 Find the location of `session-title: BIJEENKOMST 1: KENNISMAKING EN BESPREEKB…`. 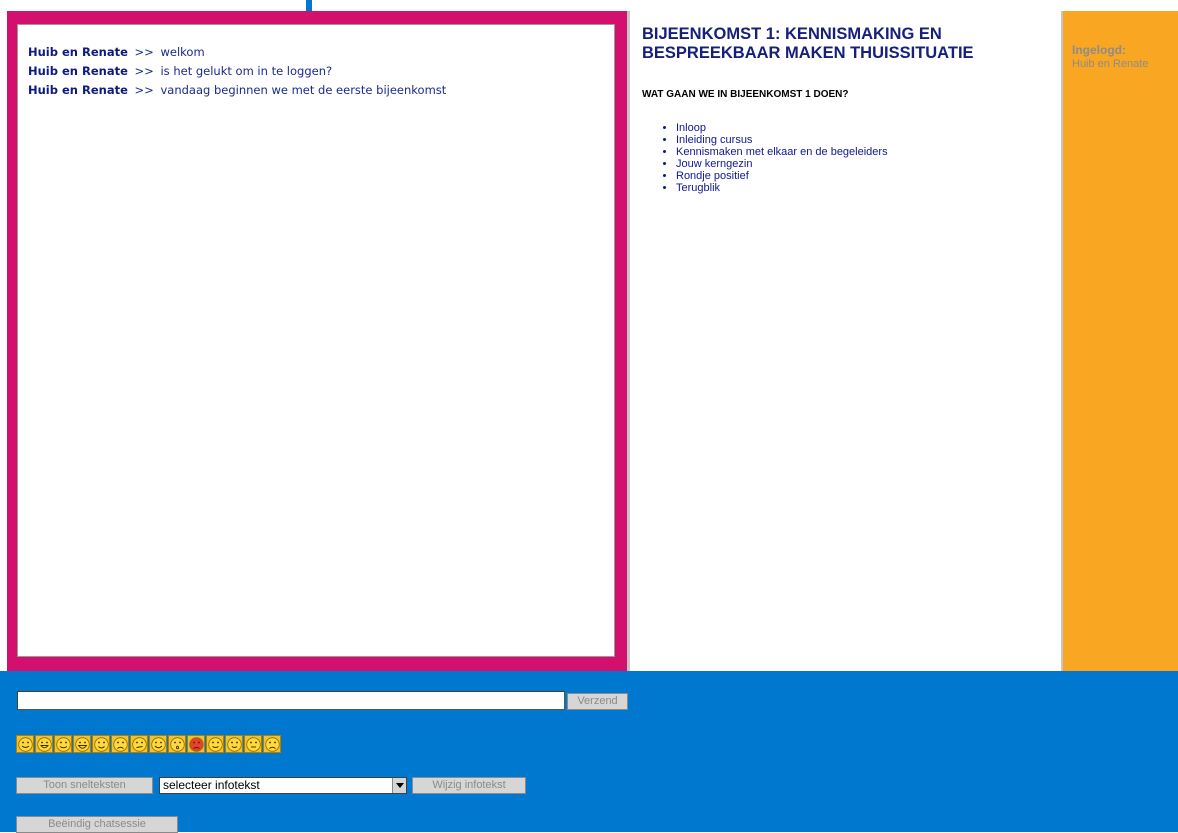

session-title: BIJEENKOMST 1: KENNISMAKING EN BESPREEKB… is located at coordinates (808, 43).